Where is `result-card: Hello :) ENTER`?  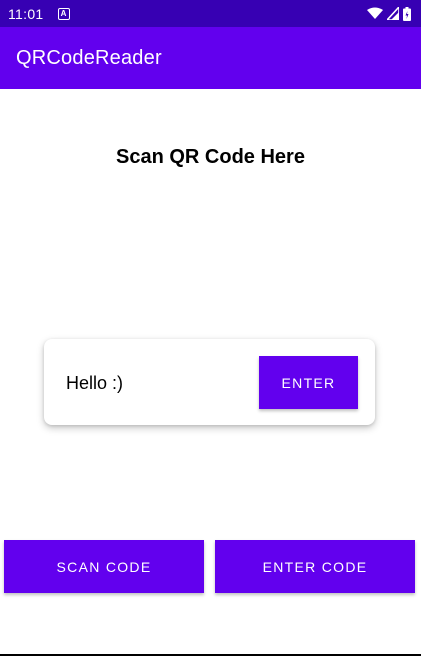 result-card: Hello :) ENTER is located at coordinates (209, 382).